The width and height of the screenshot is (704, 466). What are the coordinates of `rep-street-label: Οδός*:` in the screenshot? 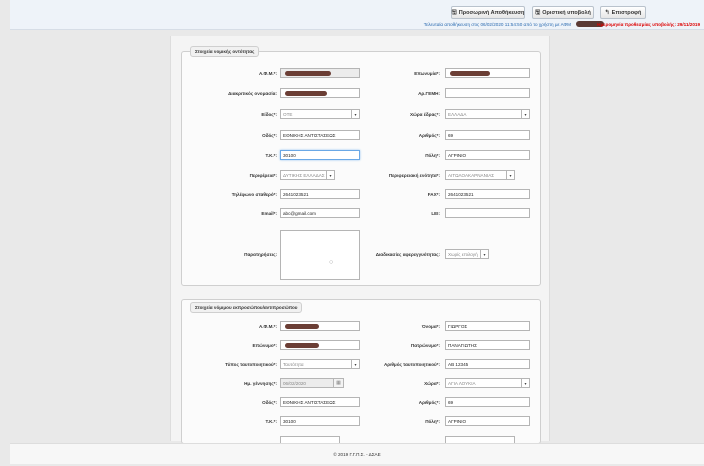 It's located at (269, 402).